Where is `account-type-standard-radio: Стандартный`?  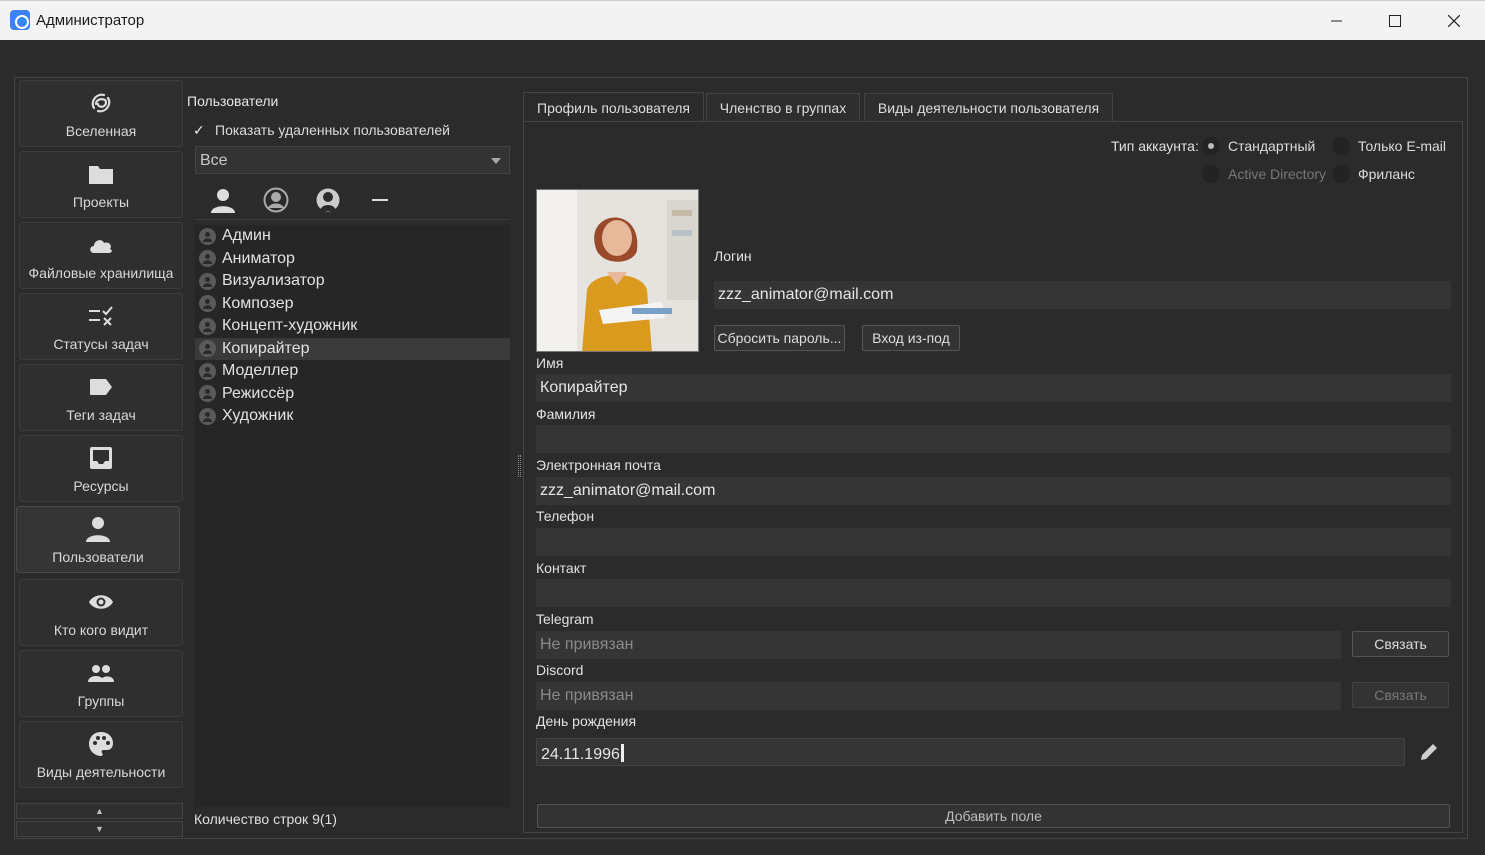
account-type-standard-radio: Стандартный is located at coordinates (1258, 146).